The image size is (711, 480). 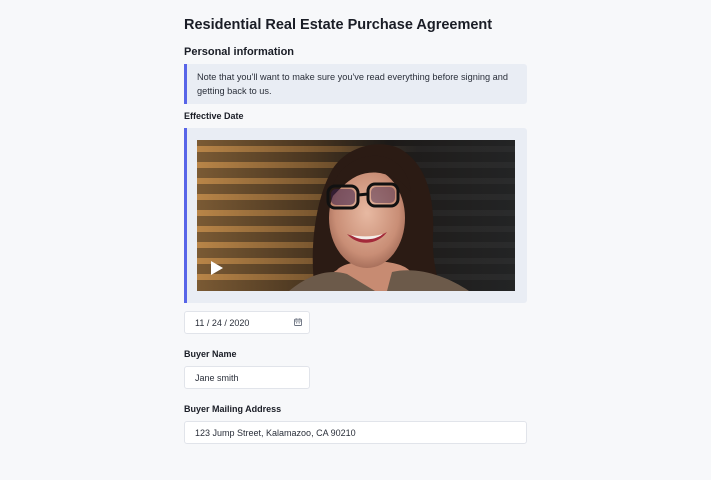 I want to click on effective-date-field, so click(x=247, y=322).